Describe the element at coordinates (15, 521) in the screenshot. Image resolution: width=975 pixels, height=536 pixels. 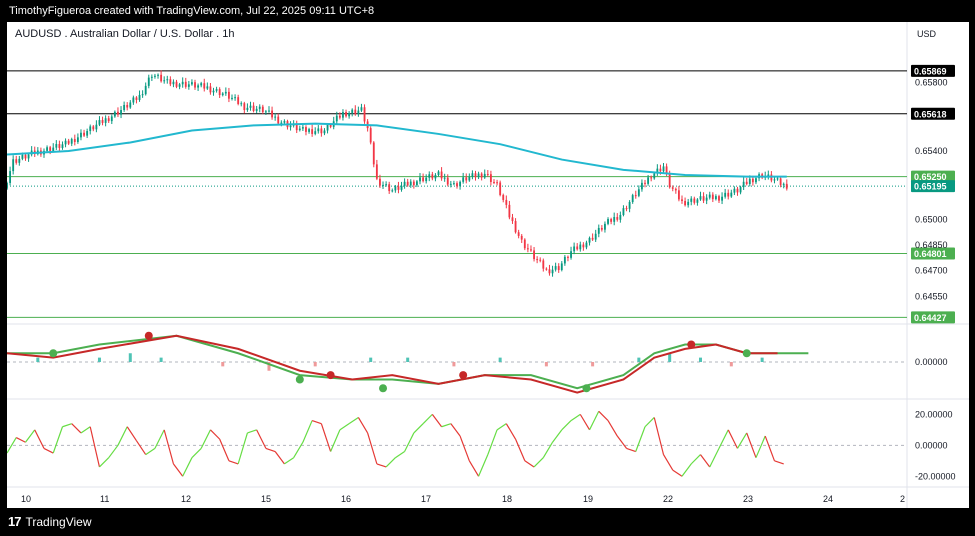
I see `tradingview-logo-icon: 17` at that location.